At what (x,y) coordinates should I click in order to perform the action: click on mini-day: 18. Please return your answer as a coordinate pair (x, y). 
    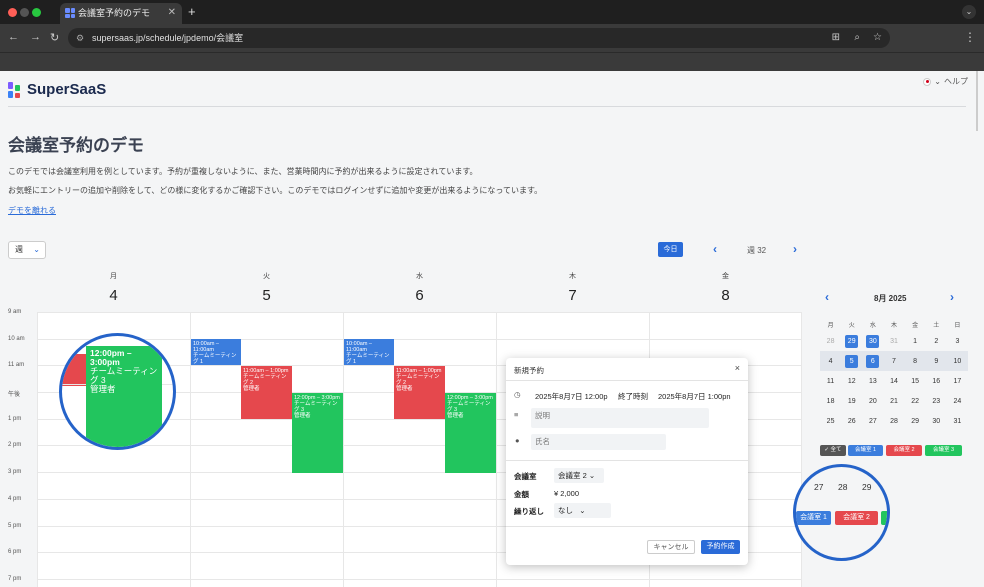
    Looking at the image, I should click on (830, 401).